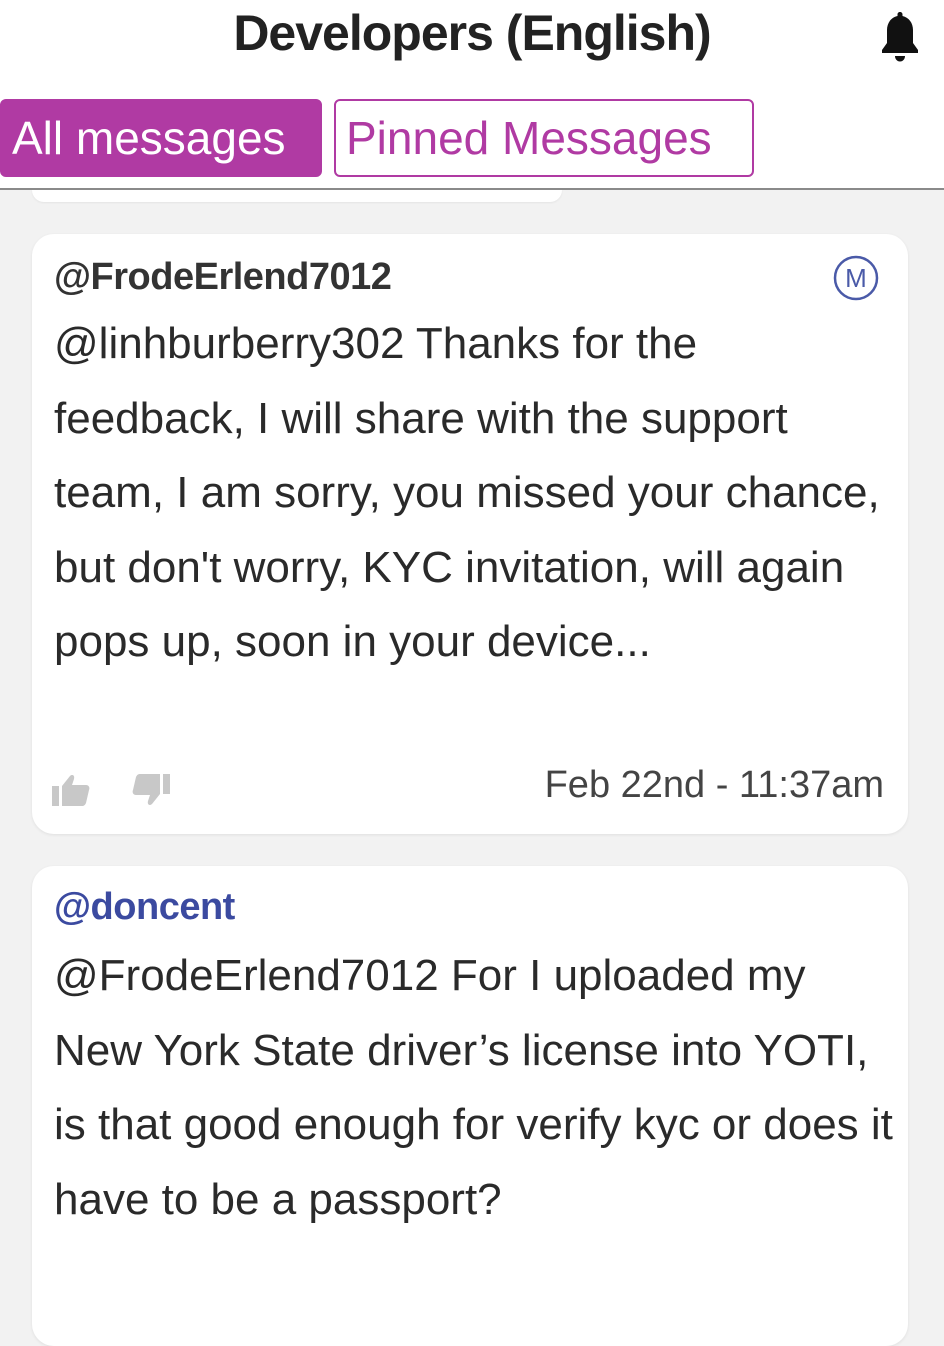 The width and height of the screenshot is (944, 1346). Describe the element at coordinates (150, 790) in the screenshot. I see `thumbs-down-icon` at that location.